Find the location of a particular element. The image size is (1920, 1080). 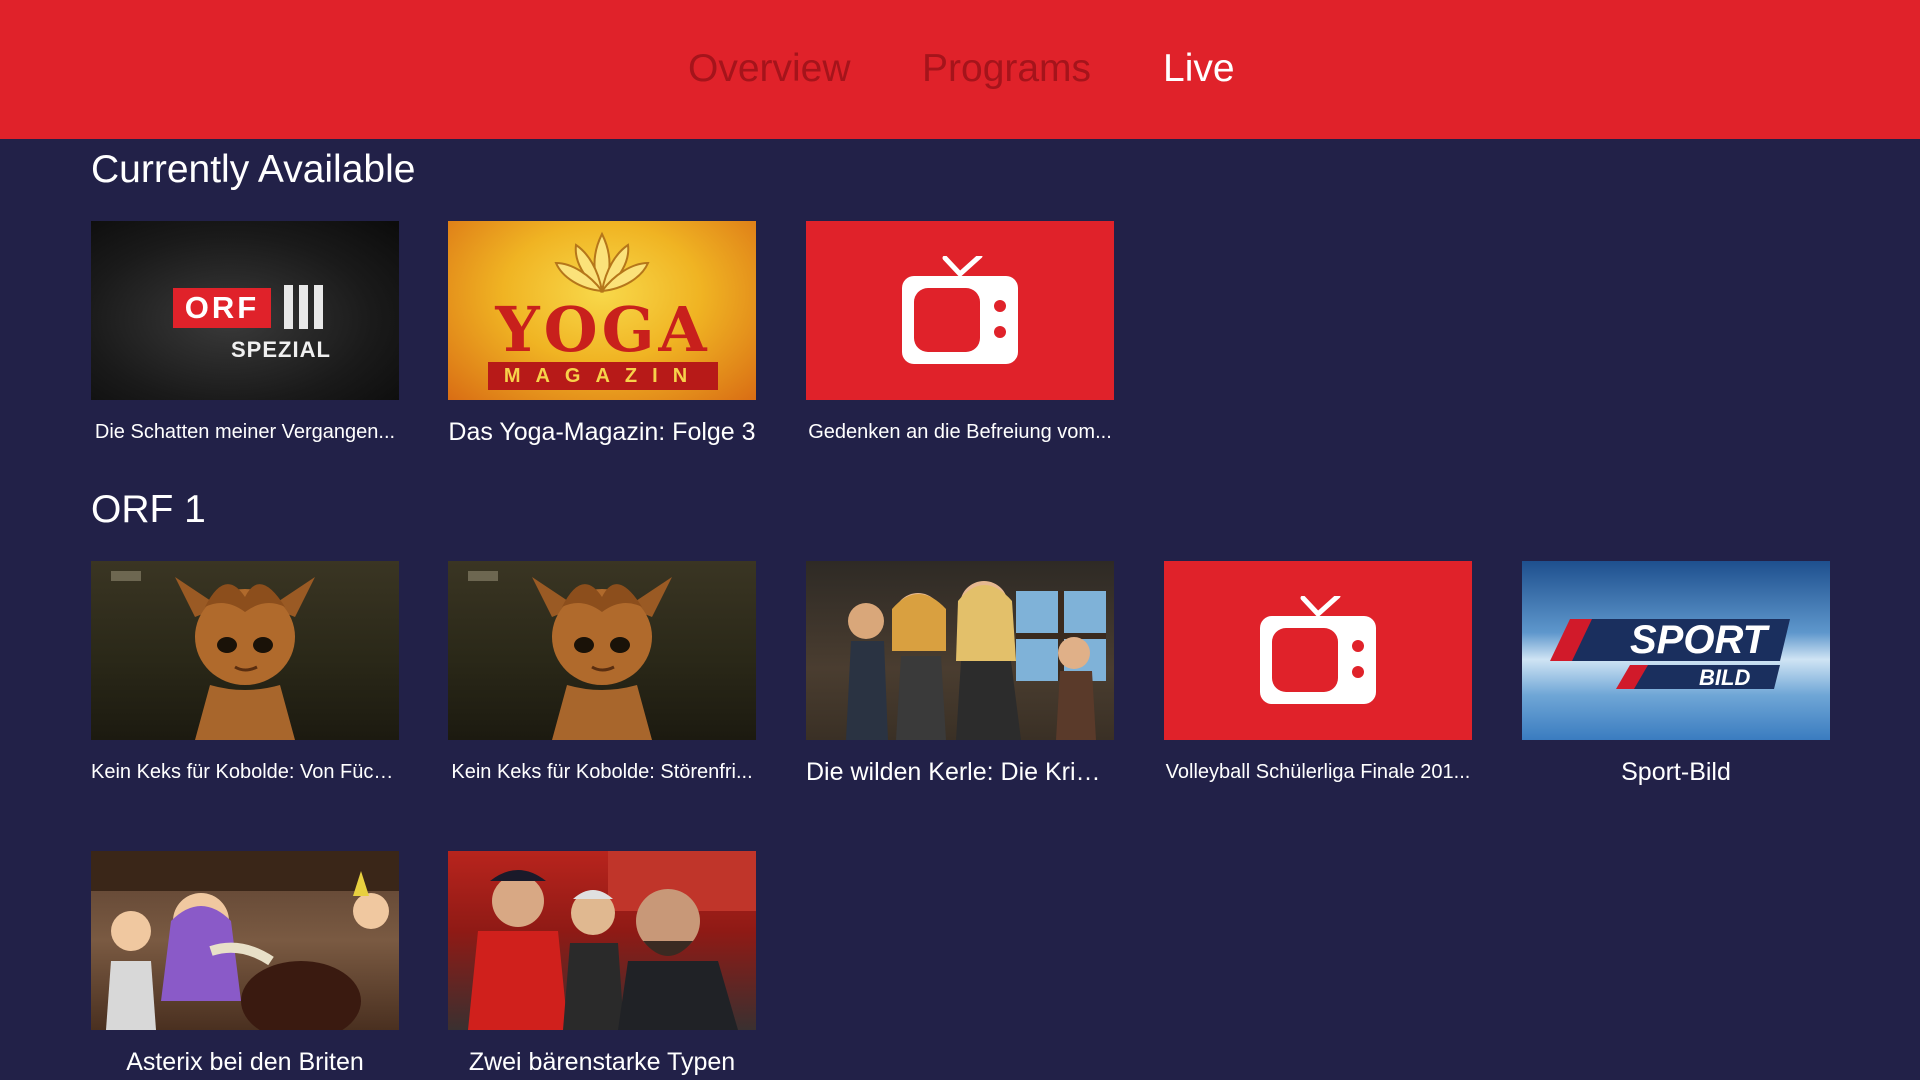

top-nav-bar: Overview Programs Live is located at coordinates (960, 69).